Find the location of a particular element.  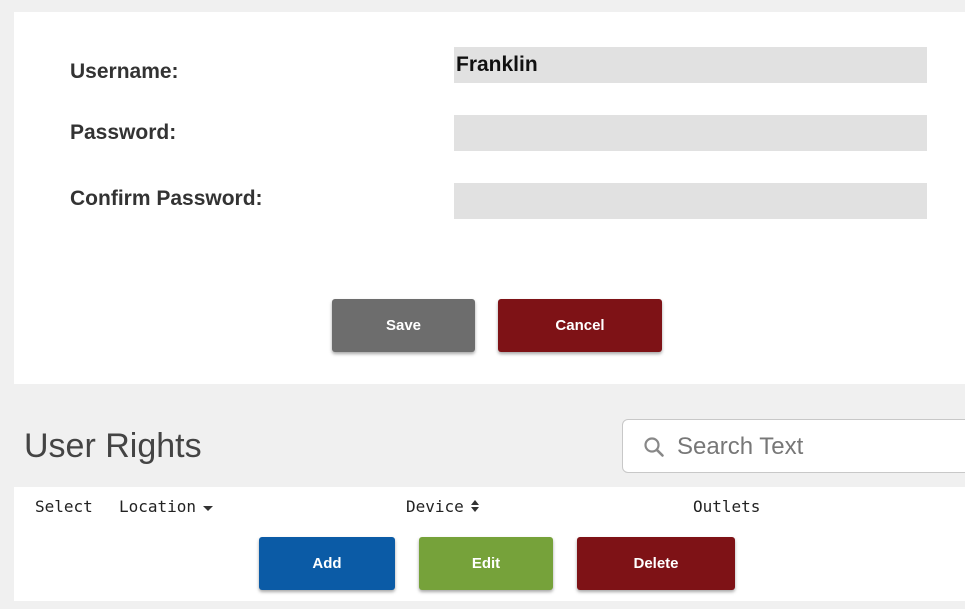

sort-updown-icon is located at coordinates (475, 508).